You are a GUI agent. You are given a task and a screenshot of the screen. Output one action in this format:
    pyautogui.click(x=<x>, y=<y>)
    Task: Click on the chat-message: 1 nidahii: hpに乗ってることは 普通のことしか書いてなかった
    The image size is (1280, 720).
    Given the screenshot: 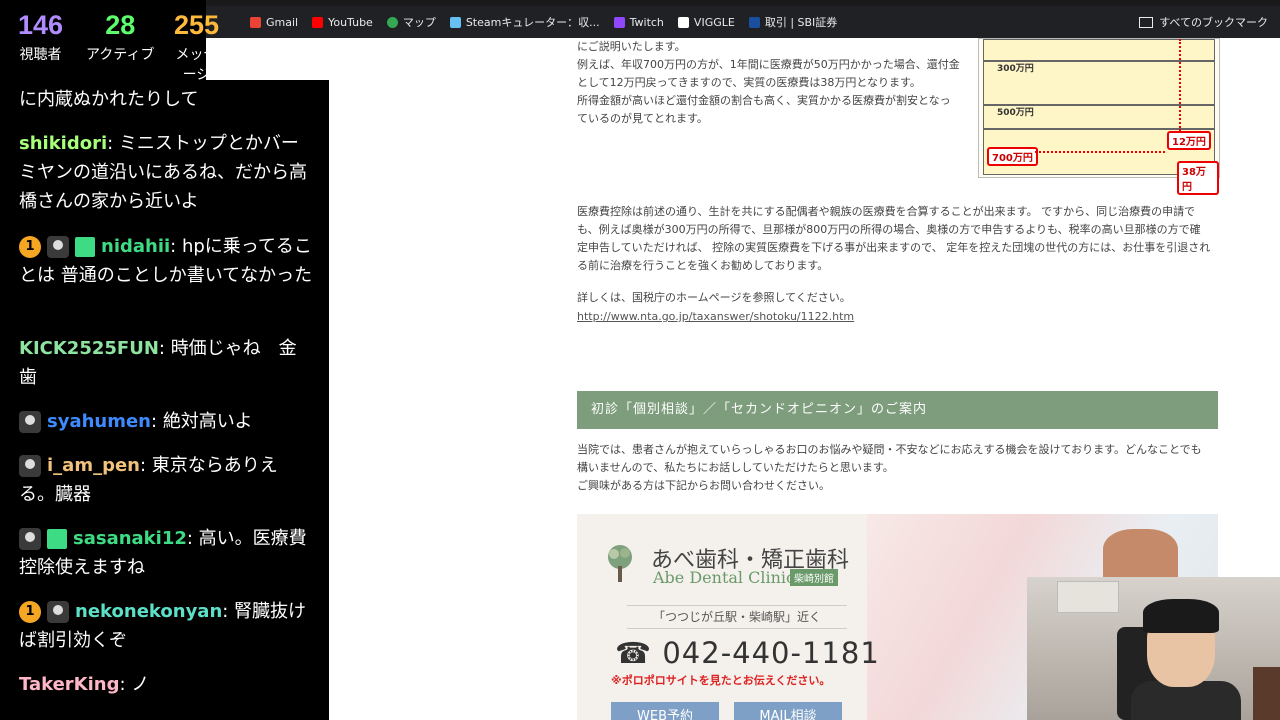 What is the action you would take?
    pyautogui.click(x=166, y=261)
    